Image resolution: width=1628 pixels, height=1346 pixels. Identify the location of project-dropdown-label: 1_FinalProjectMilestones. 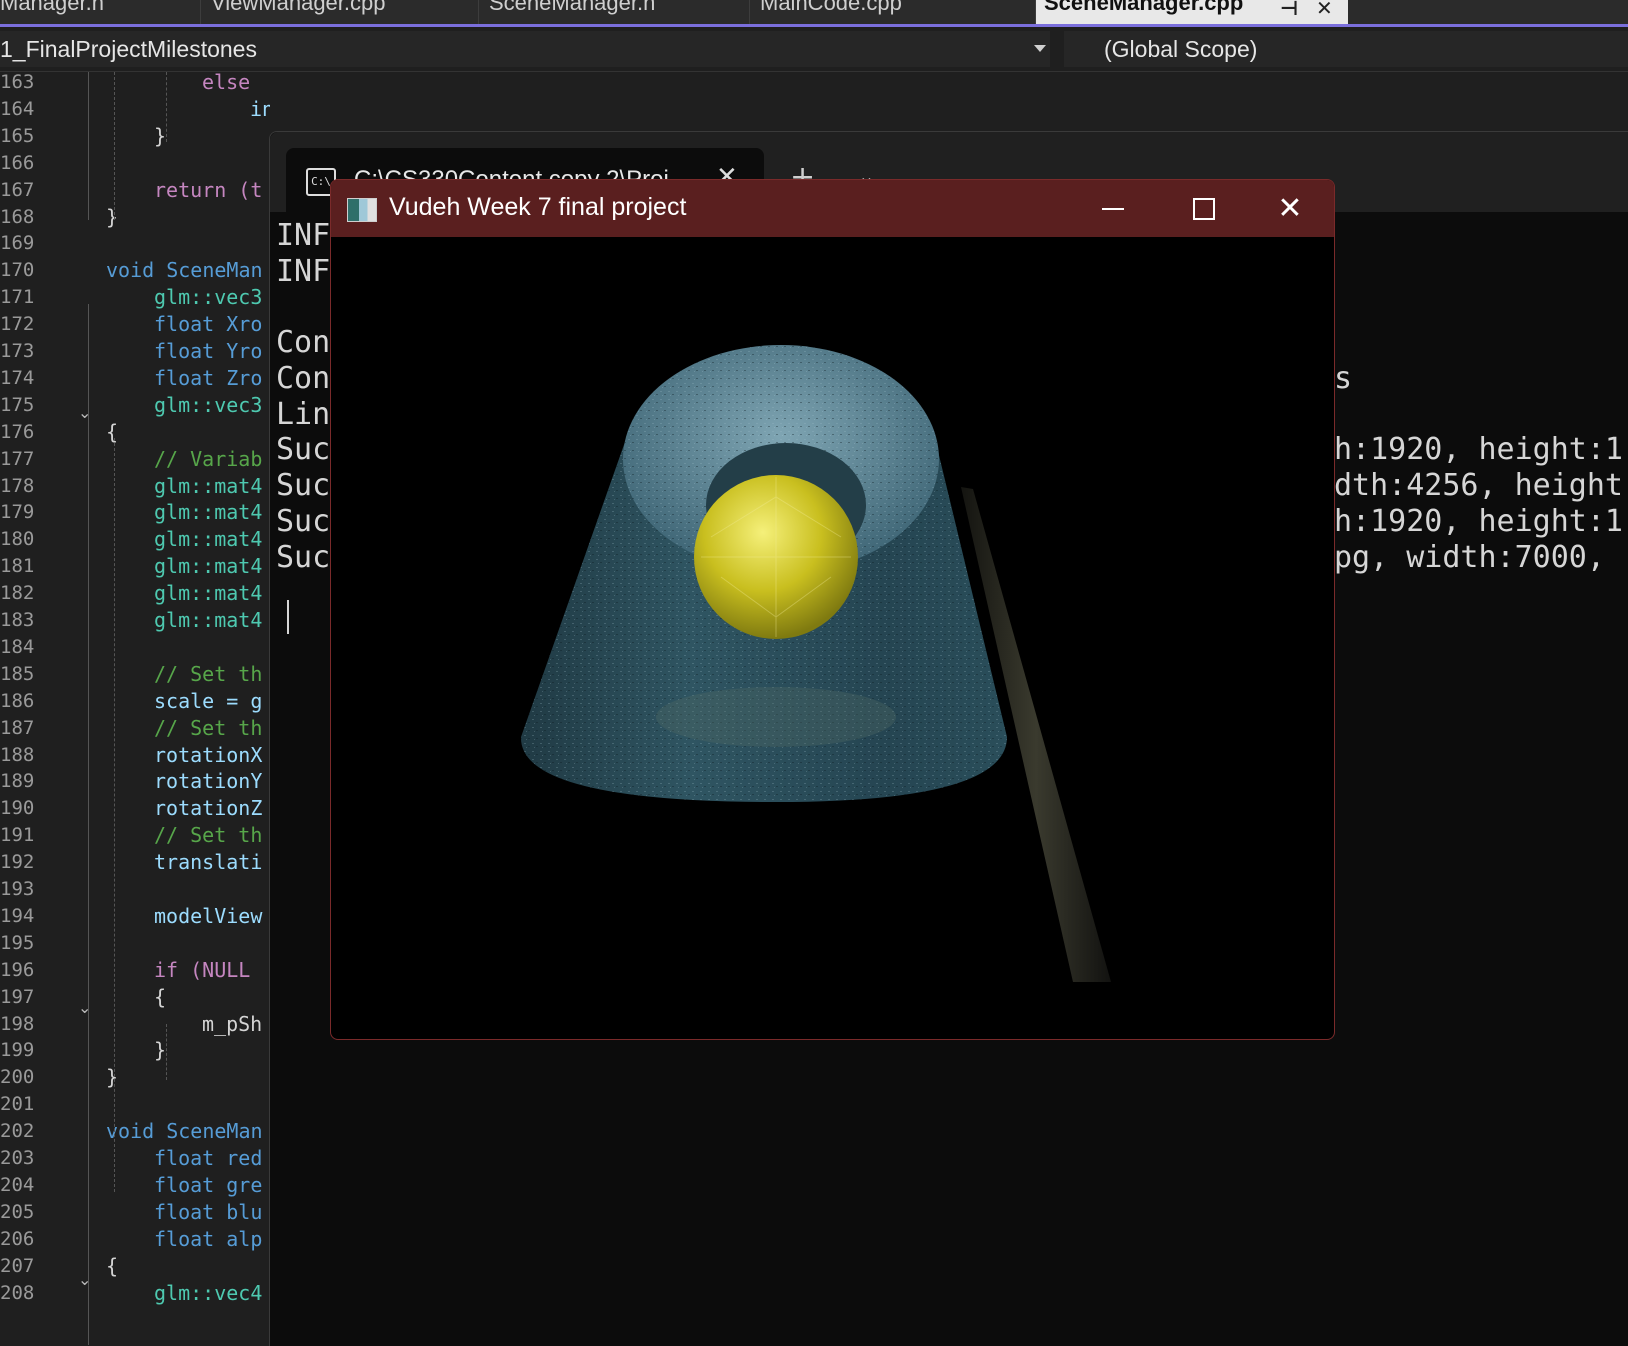
(128, 49).